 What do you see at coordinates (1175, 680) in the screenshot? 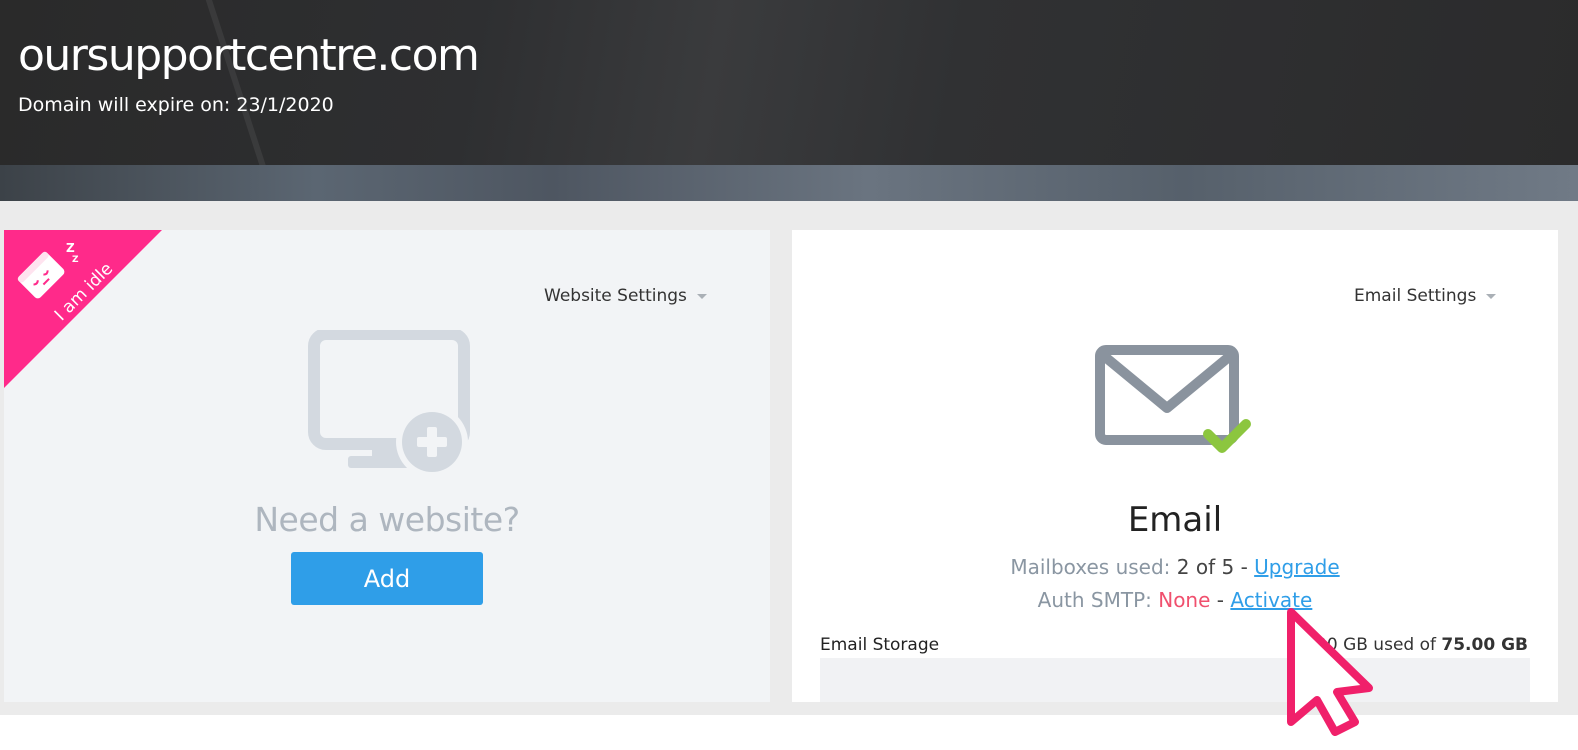
I see `email-storage-bar` at bounding box center [1175, 680].